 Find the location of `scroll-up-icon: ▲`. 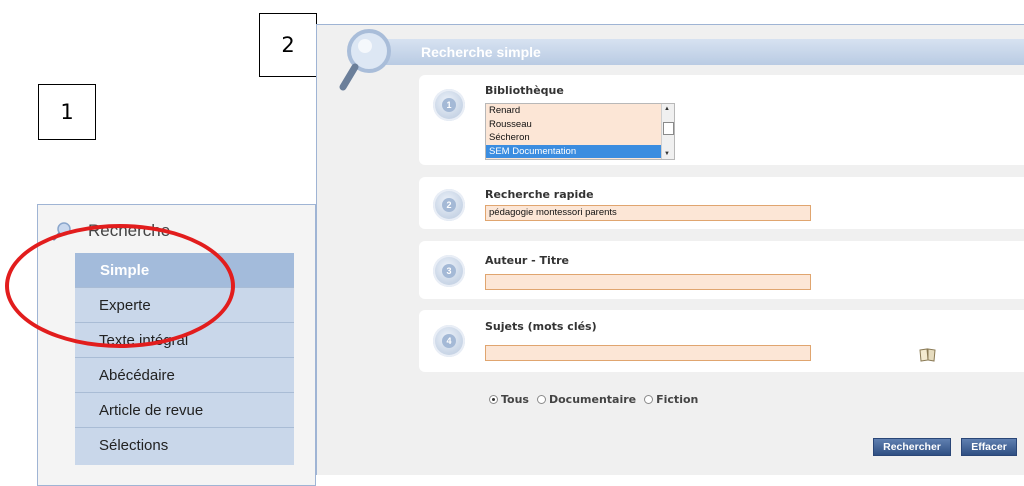

scroll-up-icon: ▲ is located at coordinates (667, 109).